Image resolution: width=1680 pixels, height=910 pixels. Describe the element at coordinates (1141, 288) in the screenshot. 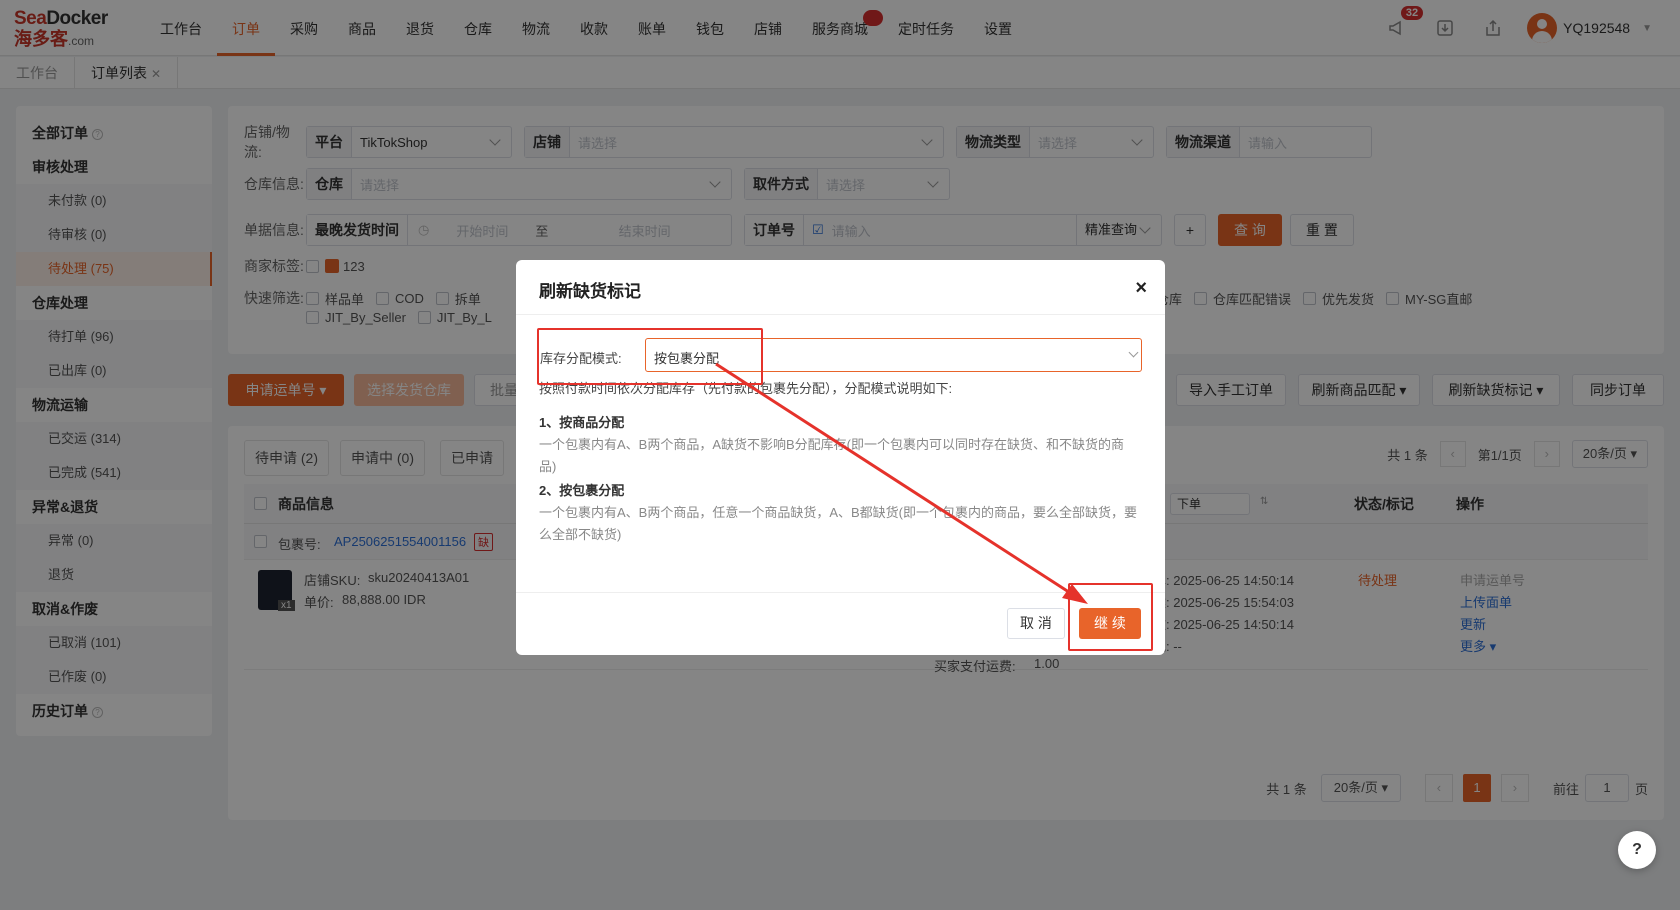

I see `close-icon: ×` at that location.